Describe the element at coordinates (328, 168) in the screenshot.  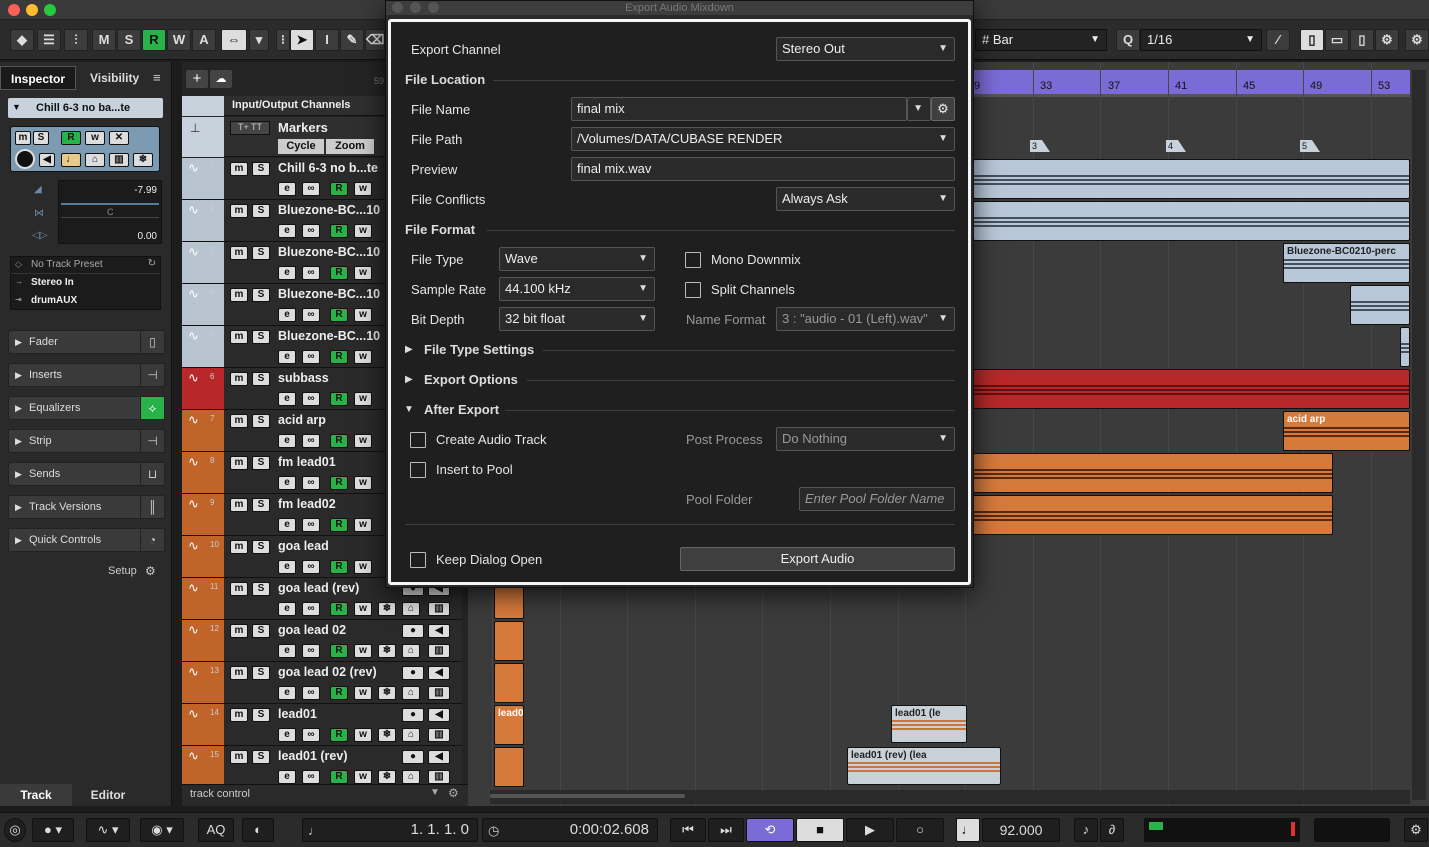
I see `track-name: Chill 6-3 no b...te` at that location.